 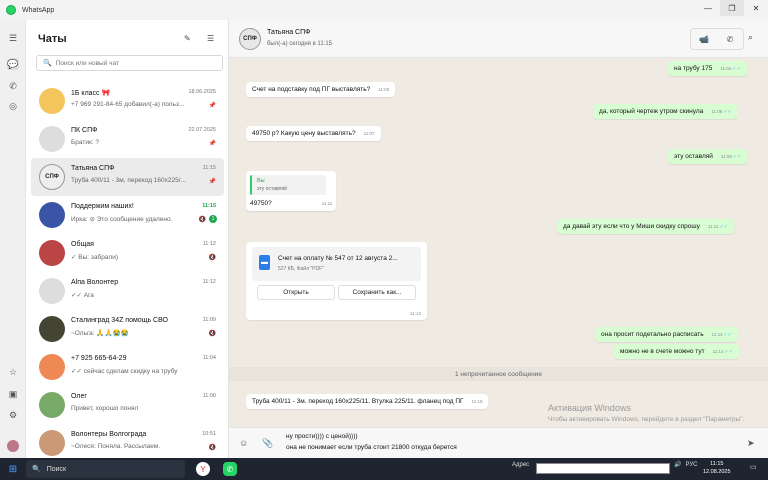 I want to click on message-out: на трубу 175 11:04✓✓, so click(x=707, y=68).